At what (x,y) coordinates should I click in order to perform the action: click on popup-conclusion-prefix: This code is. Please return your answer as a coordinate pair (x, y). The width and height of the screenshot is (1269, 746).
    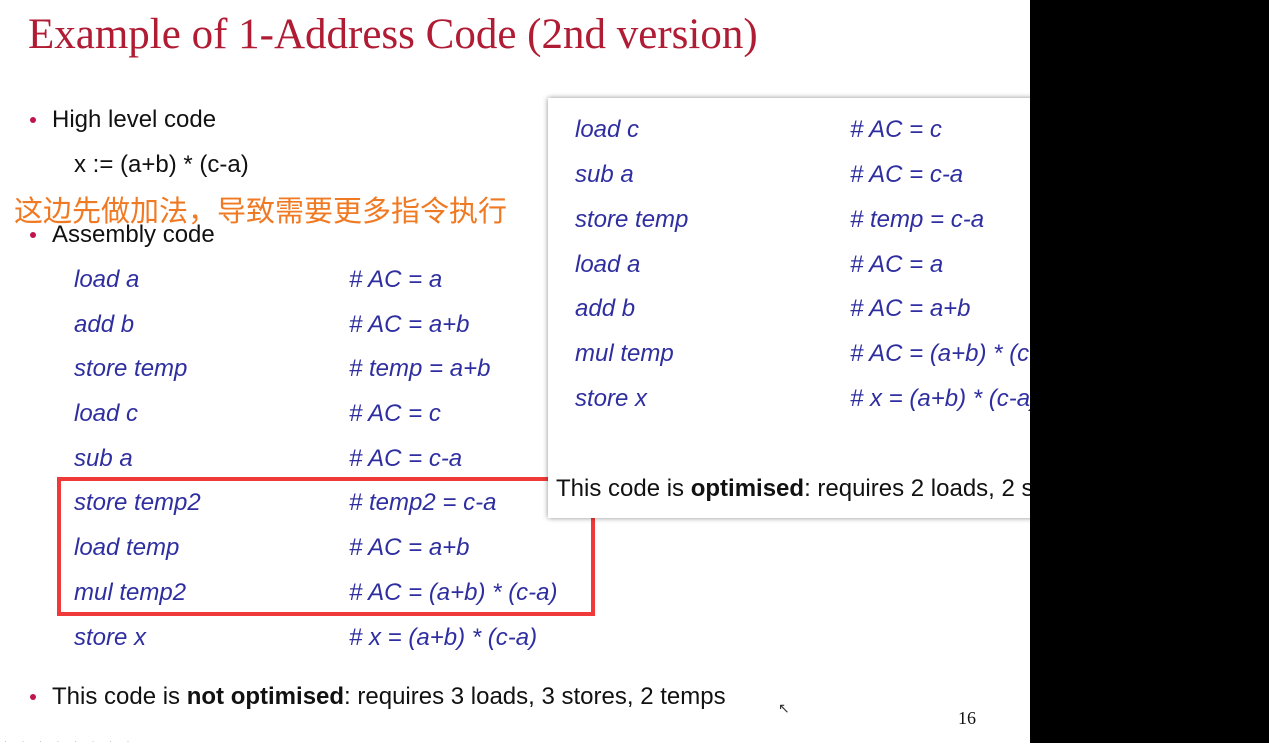
    Looking at the image, I should click on (623, 488).